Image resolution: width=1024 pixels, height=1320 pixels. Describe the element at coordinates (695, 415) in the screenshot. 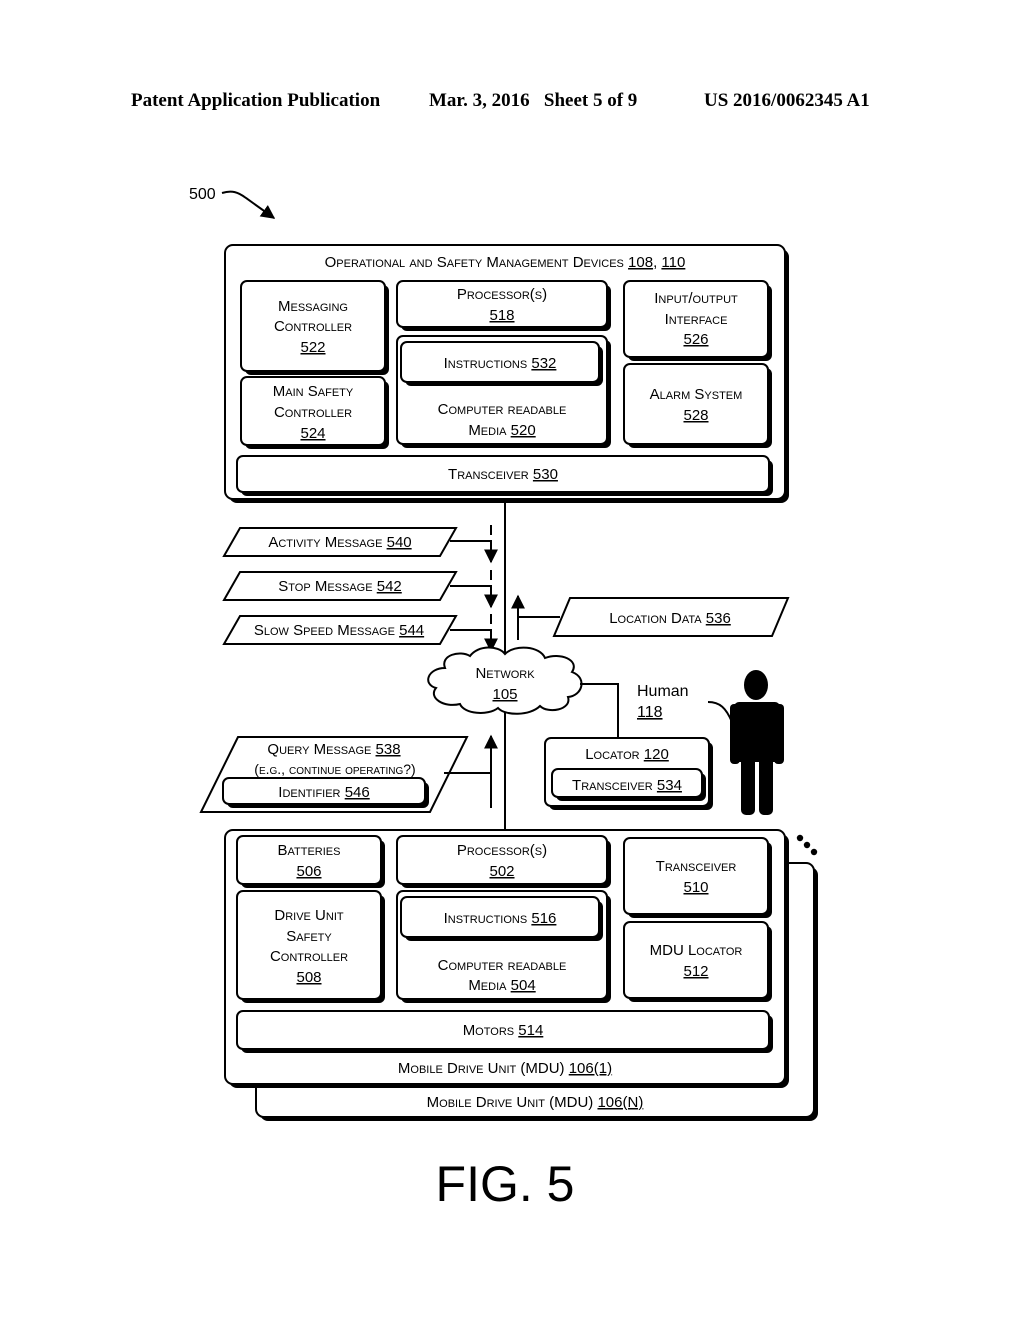

I see `svg-text: 528` at that location.